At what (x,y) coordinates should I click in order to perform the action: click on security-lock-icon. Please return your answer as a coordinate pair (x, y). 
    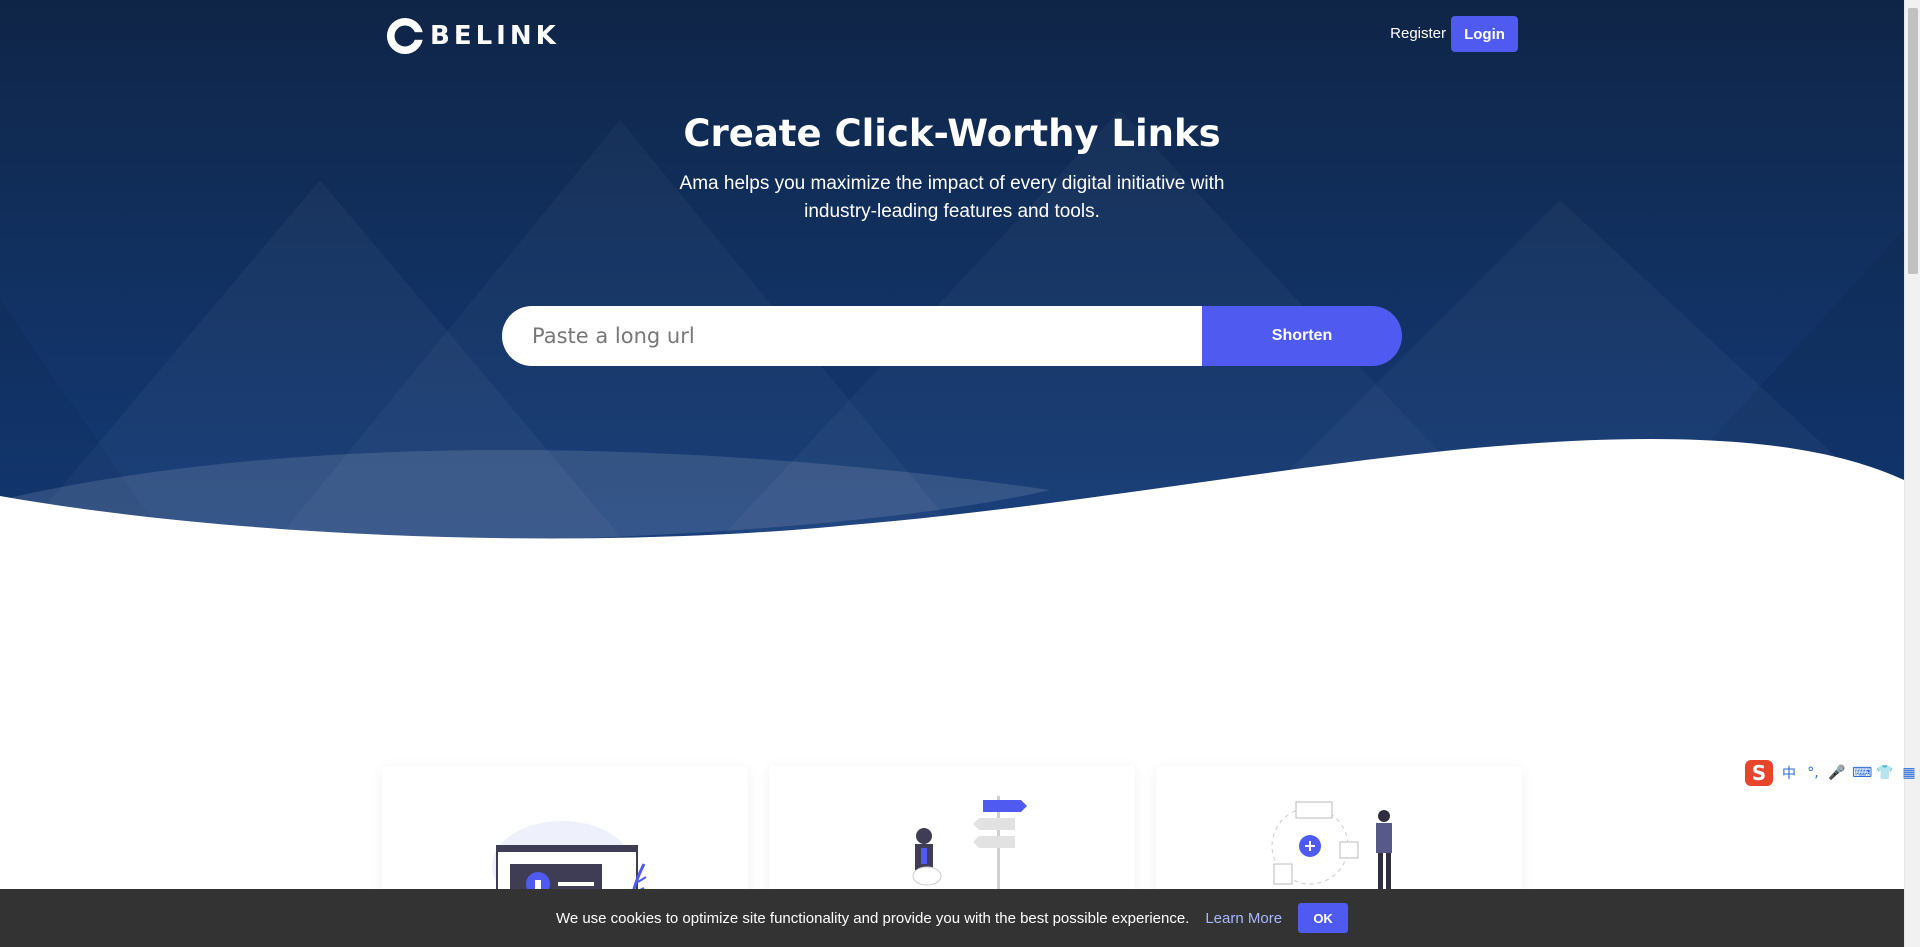
    Looking at the image, I should click on (569, 858).